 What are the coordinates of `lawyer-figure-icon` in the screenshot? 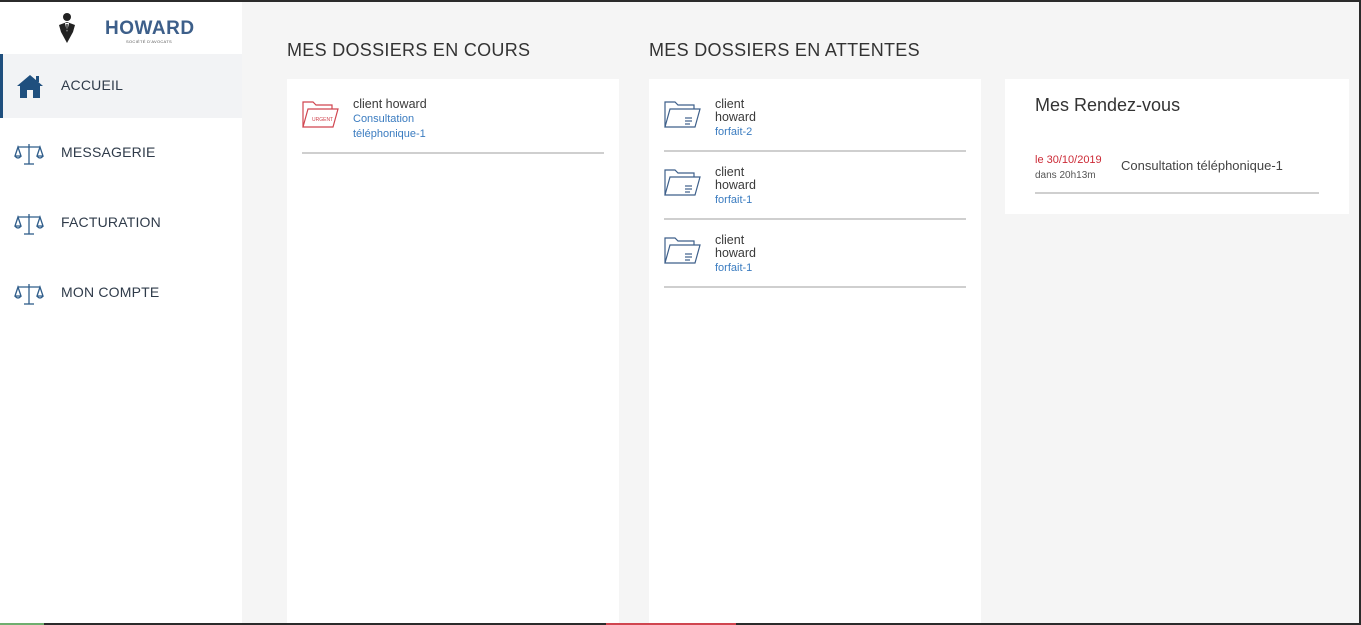 It's located at (67, 28).